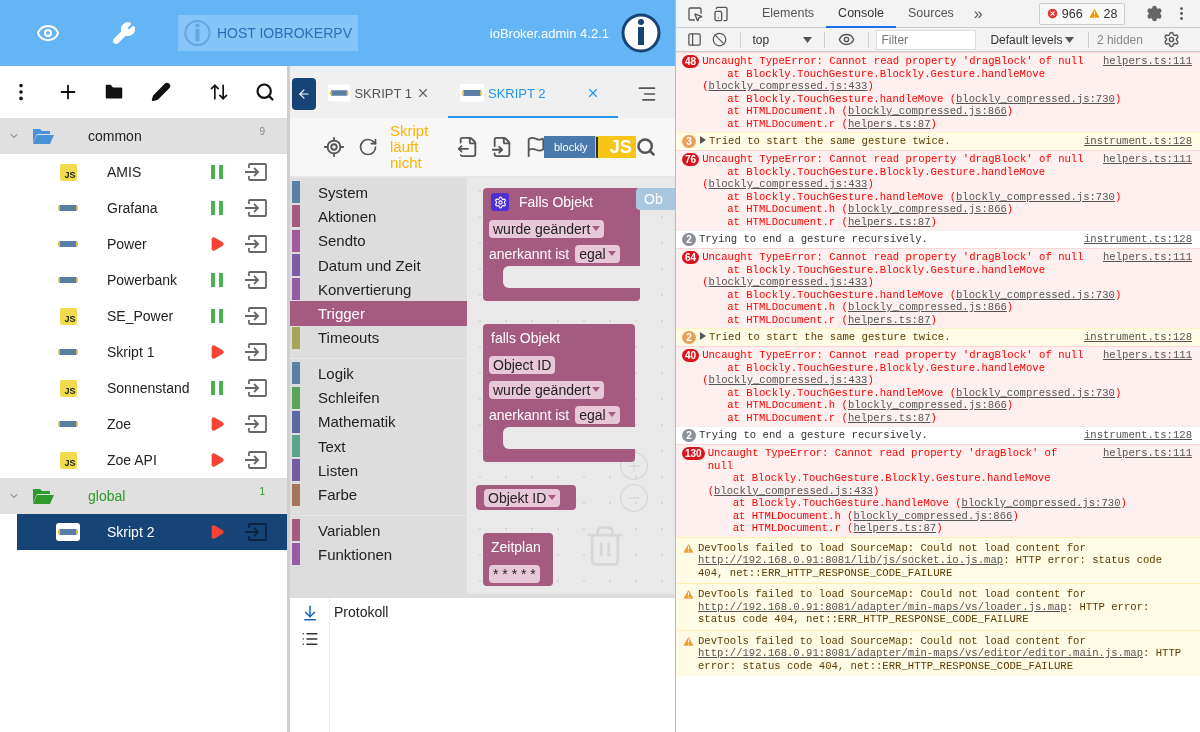 The width and height of the screenshot is (1200, 732). What do you see at coordinates (653, 199) in the screenshot?
I see `block-title: Ob` at bounding box center [653, 199].